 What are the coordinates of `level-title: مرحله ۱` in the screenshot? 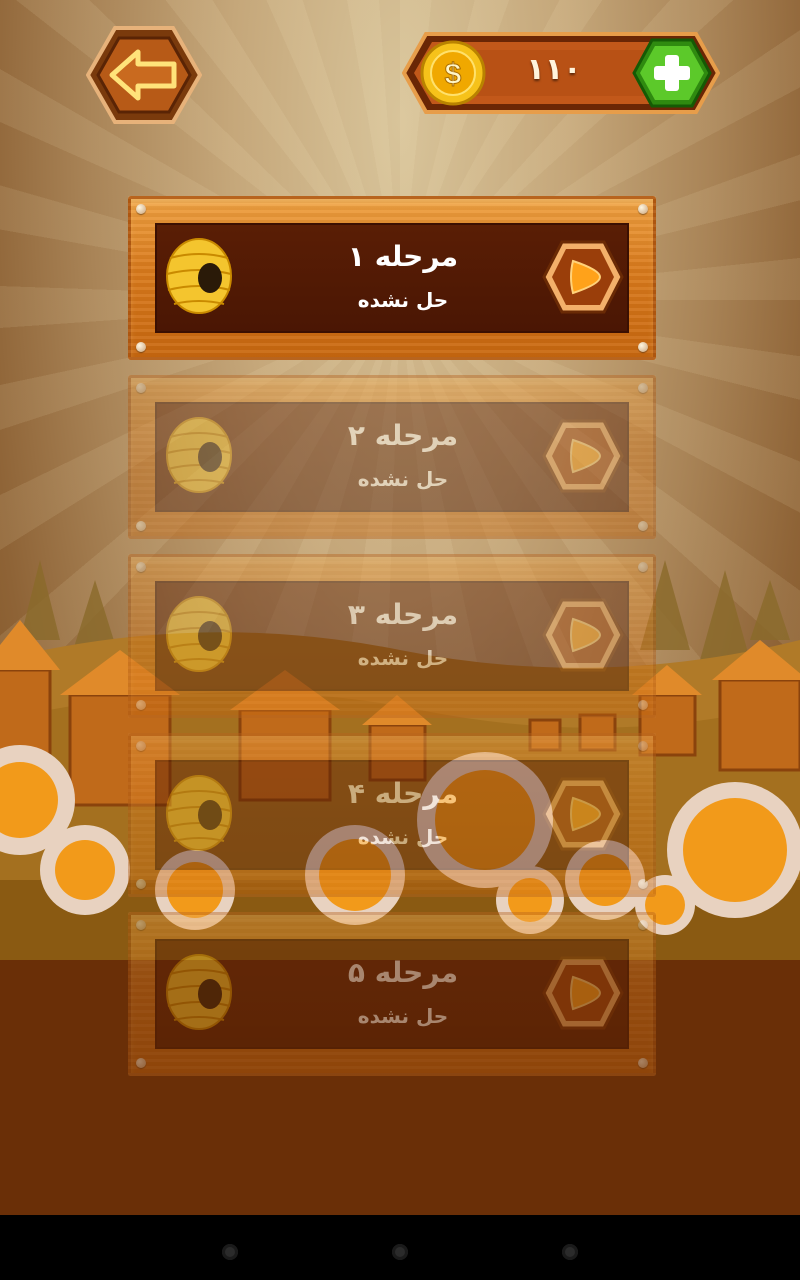 It's located at (403, 256).